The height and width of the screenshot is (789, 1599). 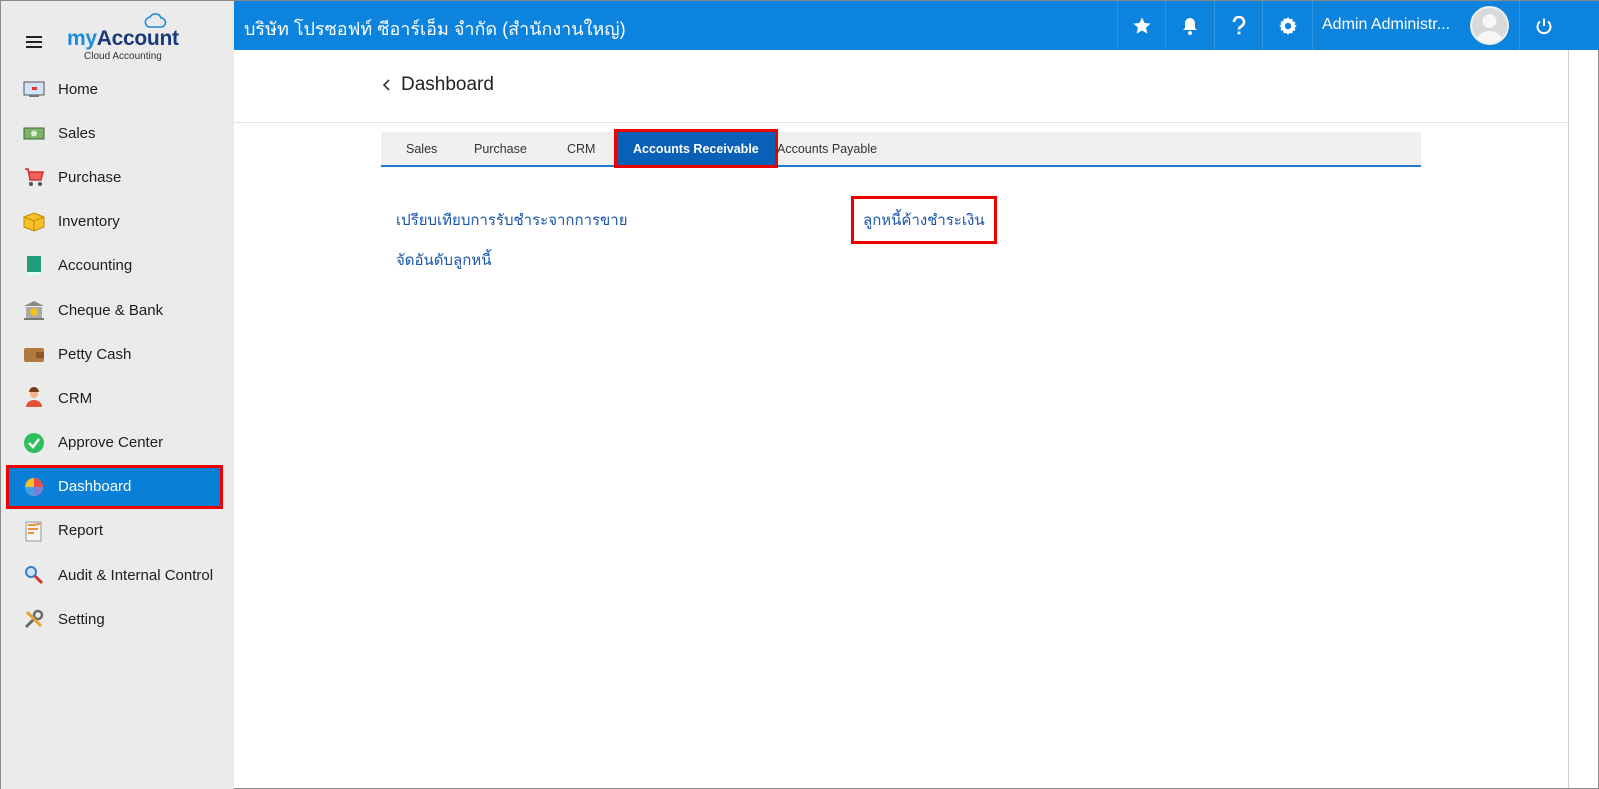 What do you see at coordinates (33, 531) in the screenshot?
I see `report-icon` at bounding box center [33, 531].